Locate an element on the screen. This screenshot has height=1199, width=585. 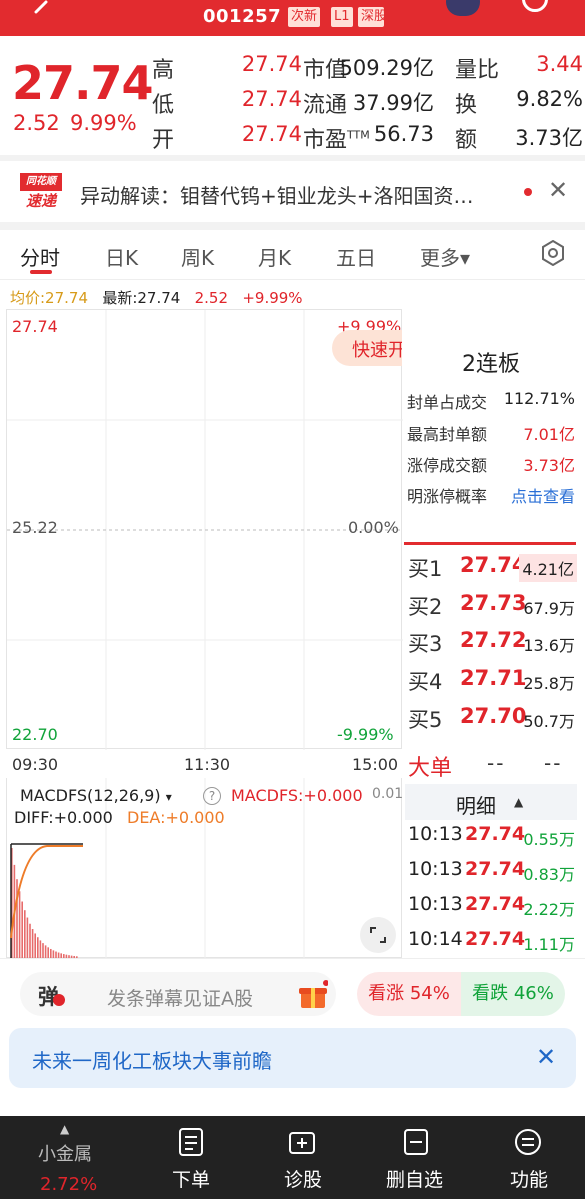
bottom-item-functions: 功能 is located at coordinates (529, 1178).